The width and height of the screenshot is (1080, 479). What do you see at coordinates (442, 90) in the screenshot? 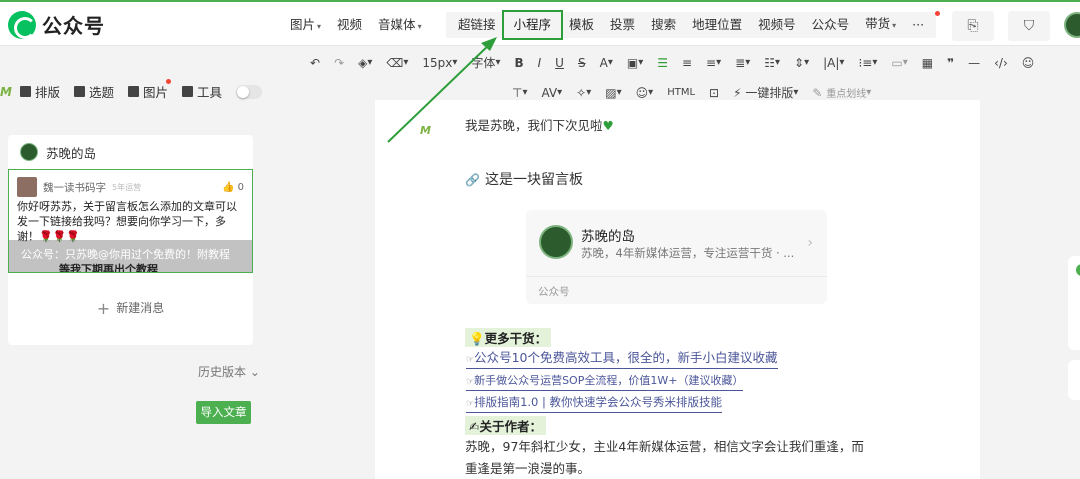
I see `annotation-arrow` at bounding box center [442, 90].